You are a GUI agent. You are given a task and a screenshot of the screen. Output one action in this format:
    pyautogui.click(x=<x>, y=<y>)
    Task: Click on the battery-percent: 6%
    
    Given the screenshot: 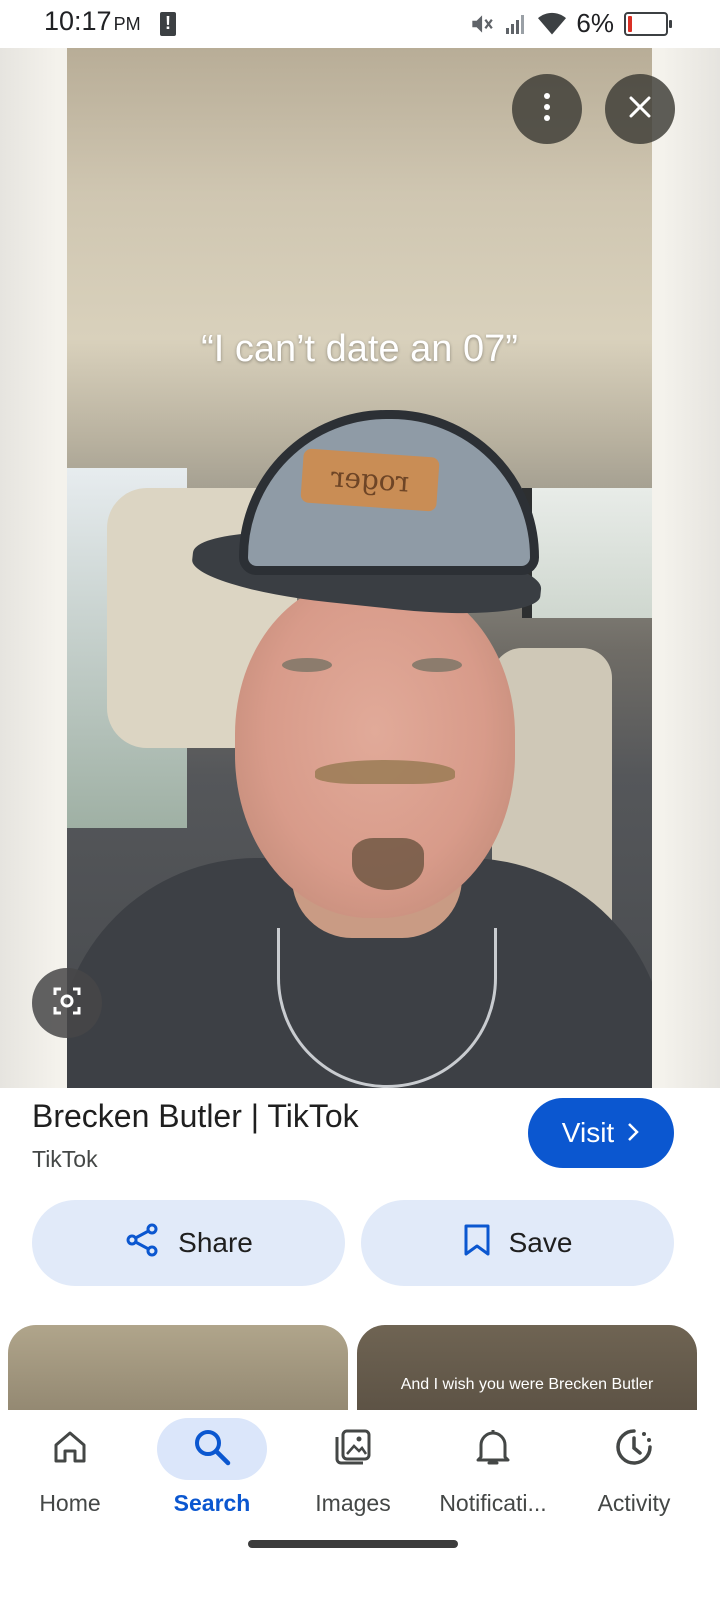 What is the action you would take?
    pyautogui.click(x=595, y=23)
    